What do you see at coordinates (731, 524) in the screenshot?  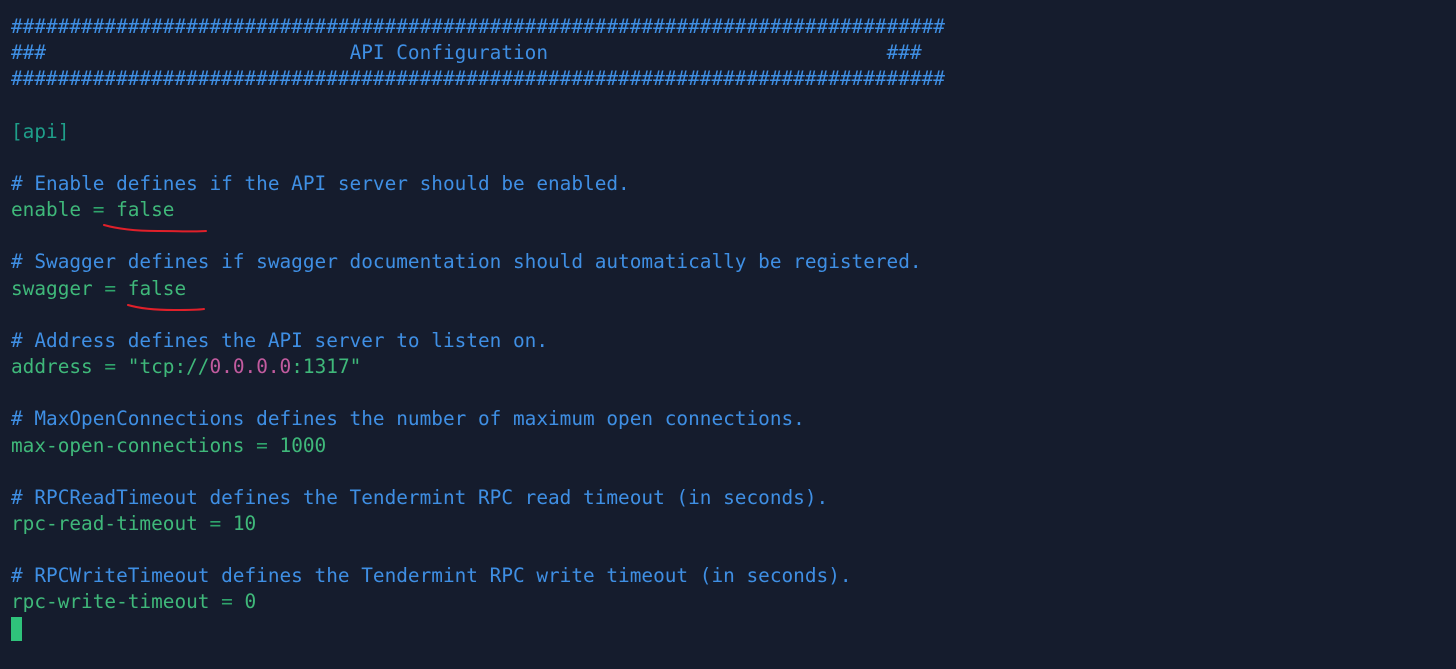 I see `setting-line-rpc-read-timeout: rpc-read-timeout = 10` at bounding box center [731, 524].